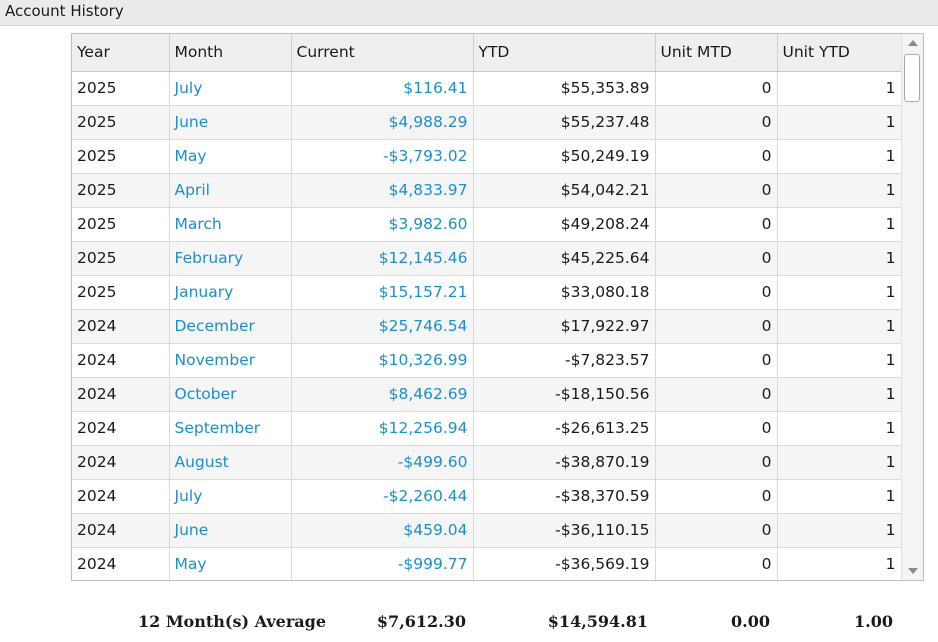 The width and height of the screenshot is (938, 642). I want to click on scroll-down-button, so click(912, 571).